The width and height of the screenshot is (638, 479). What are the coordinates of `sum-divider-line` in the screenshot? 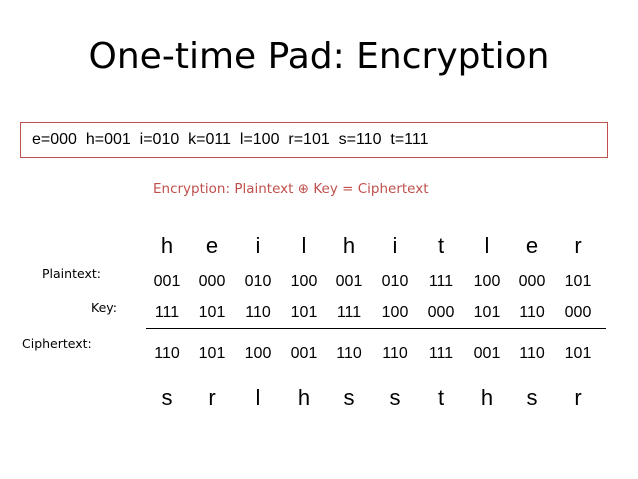 It's located at (376, 328).